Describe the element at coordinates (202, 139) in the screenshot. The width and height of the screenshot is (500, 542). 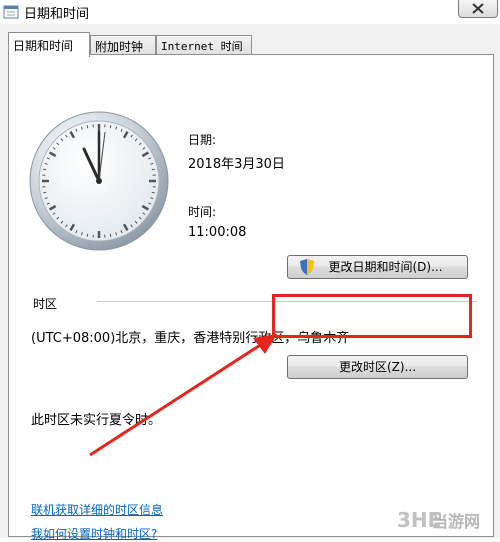
I see `date-label: 日期:` at that location.